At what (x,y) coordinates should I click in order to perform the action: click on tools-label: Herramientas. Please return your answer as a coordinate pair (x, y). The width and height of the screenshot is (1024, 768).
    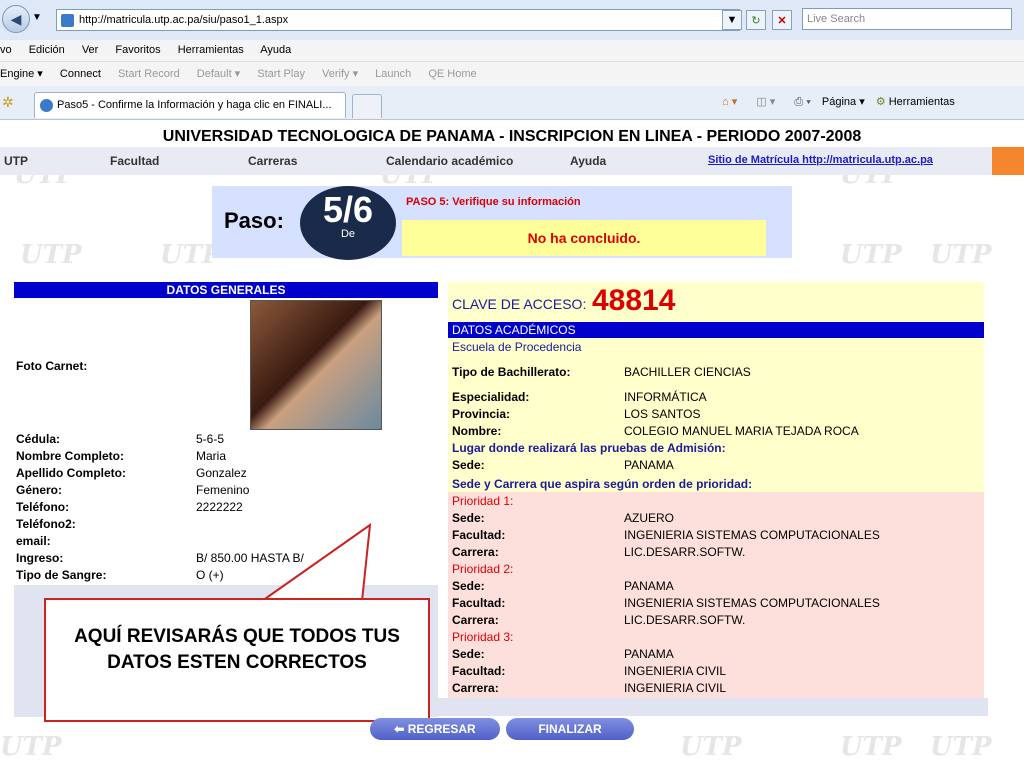
    Looking at the image, I should click on (921, 102).